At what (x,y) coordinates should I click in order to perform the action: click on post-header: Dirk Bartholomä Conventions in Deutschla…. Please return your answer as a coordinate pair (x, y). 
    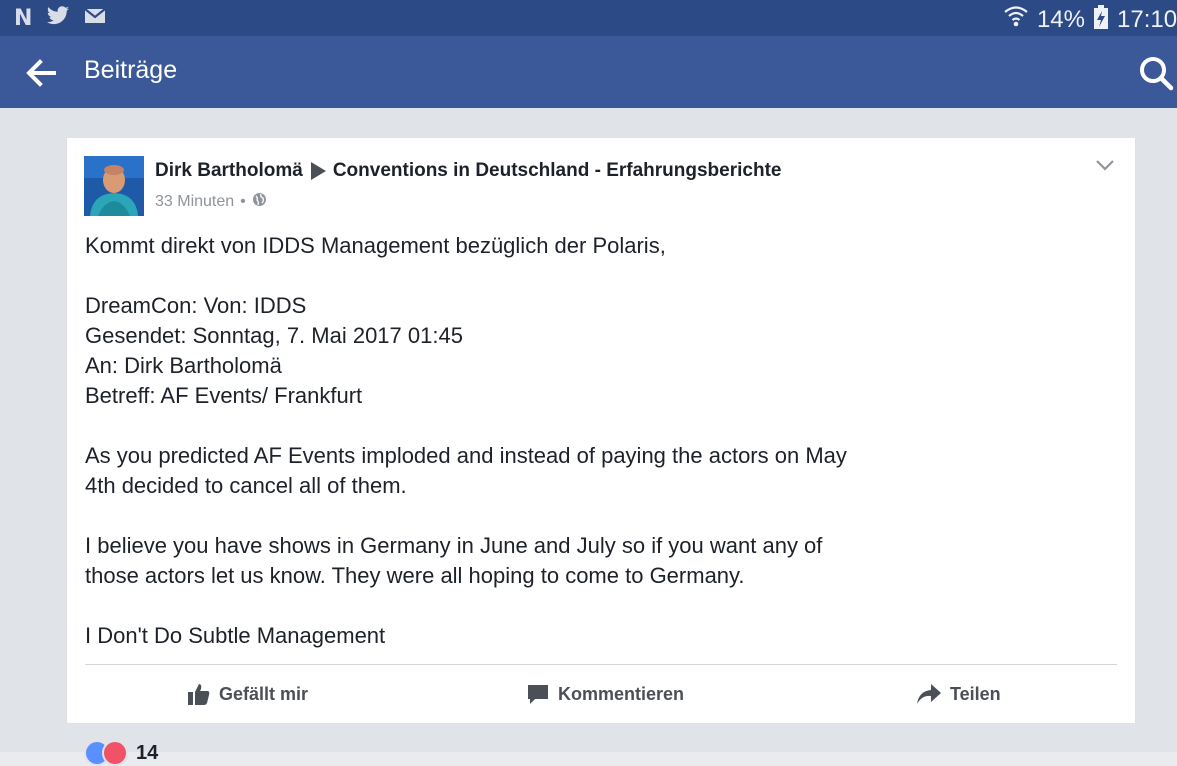
    Looking at the image, I should click on (468, 171).